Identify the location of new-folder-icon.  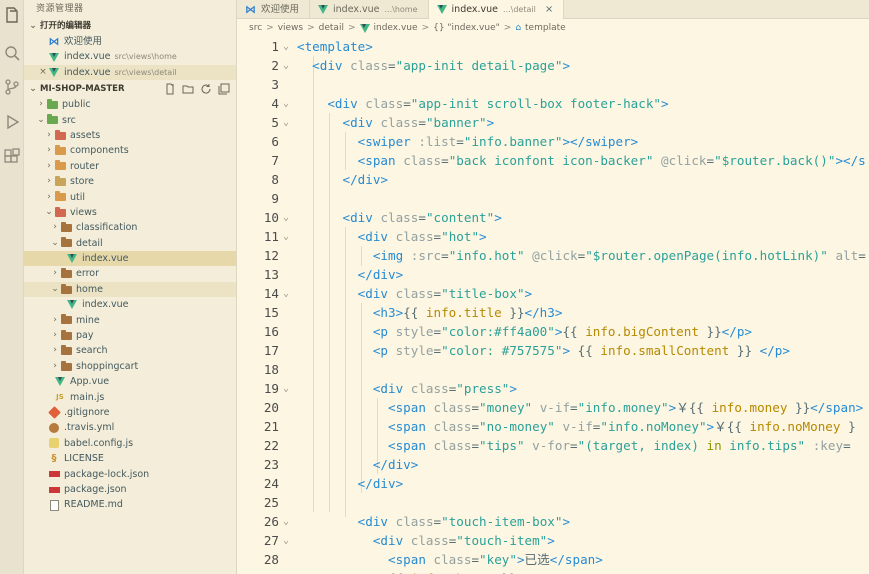
(188, 89).